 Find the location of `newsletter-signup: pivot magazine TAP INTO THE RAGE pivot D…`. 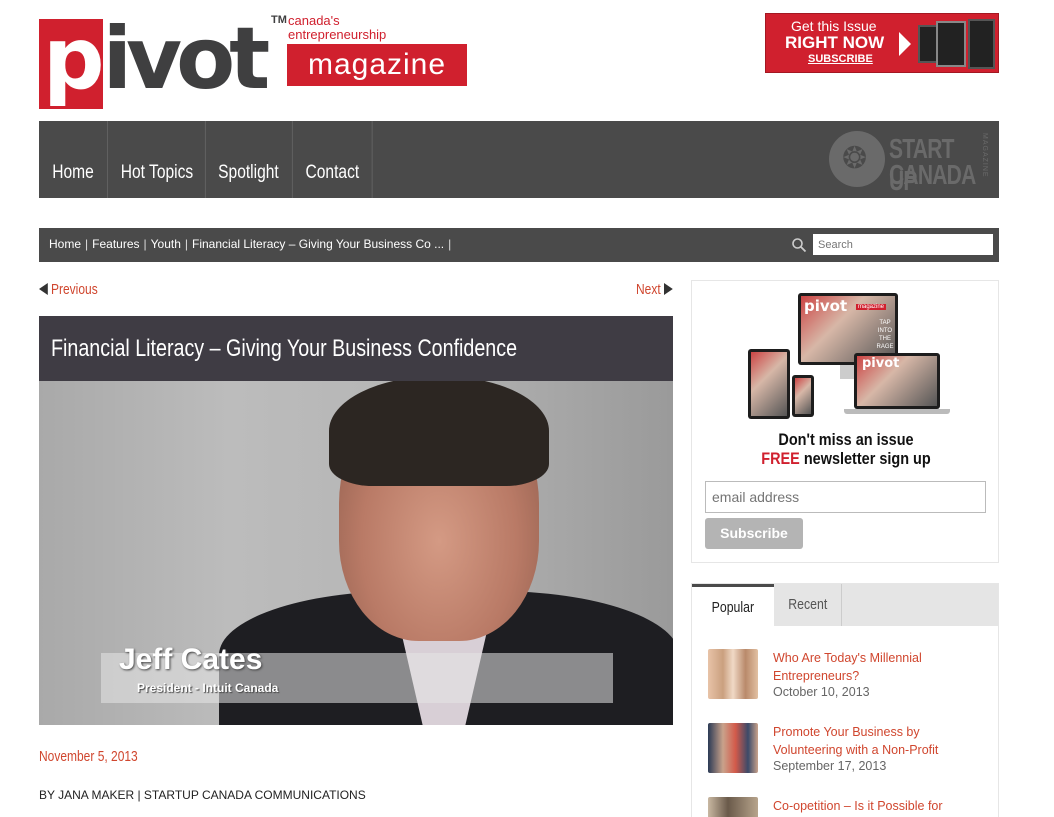

newsletter-signup: pivot magazine TAP INTO THE RAGE pivot D… is located at coordinates (845, 421).